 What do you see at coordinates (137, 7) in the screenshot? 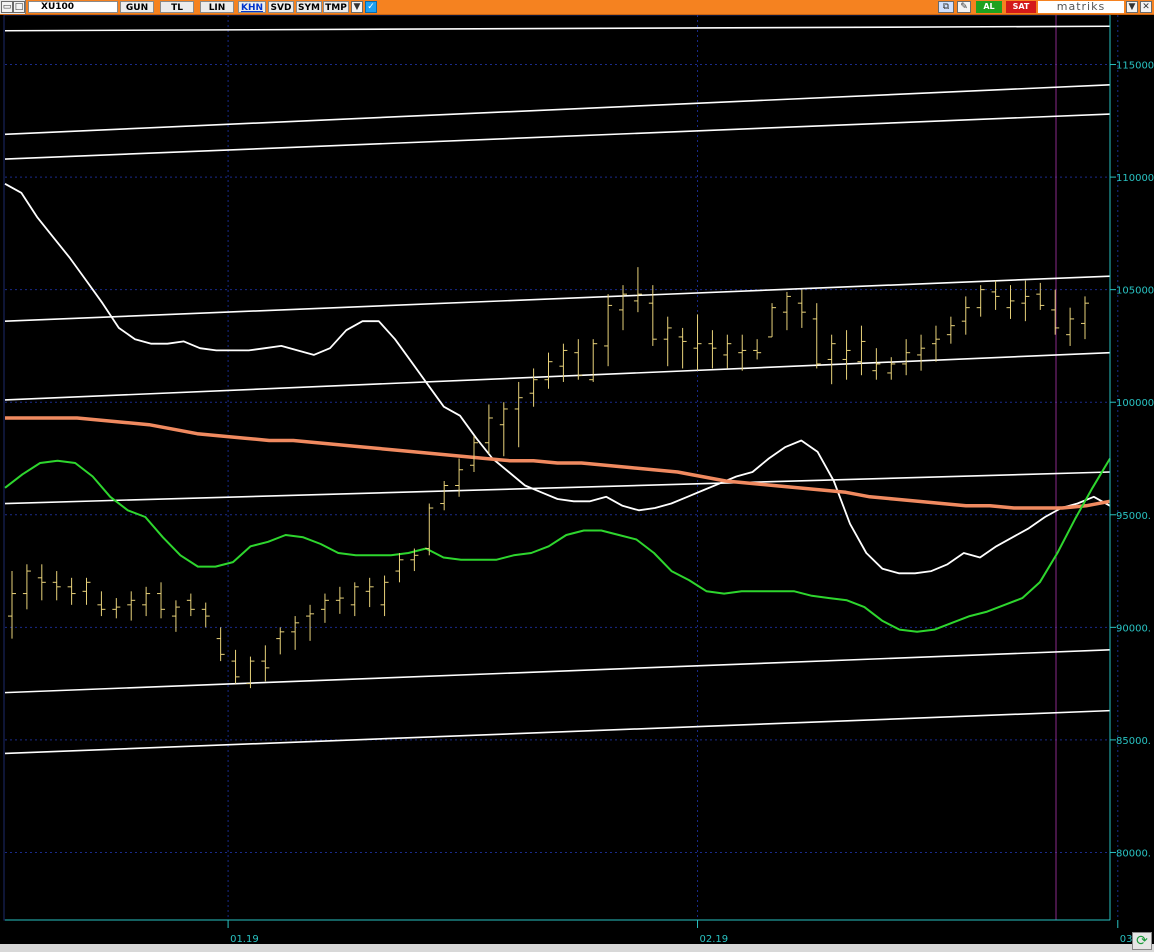
I see `gun-button: GUN` at bounding box center [137, 7].